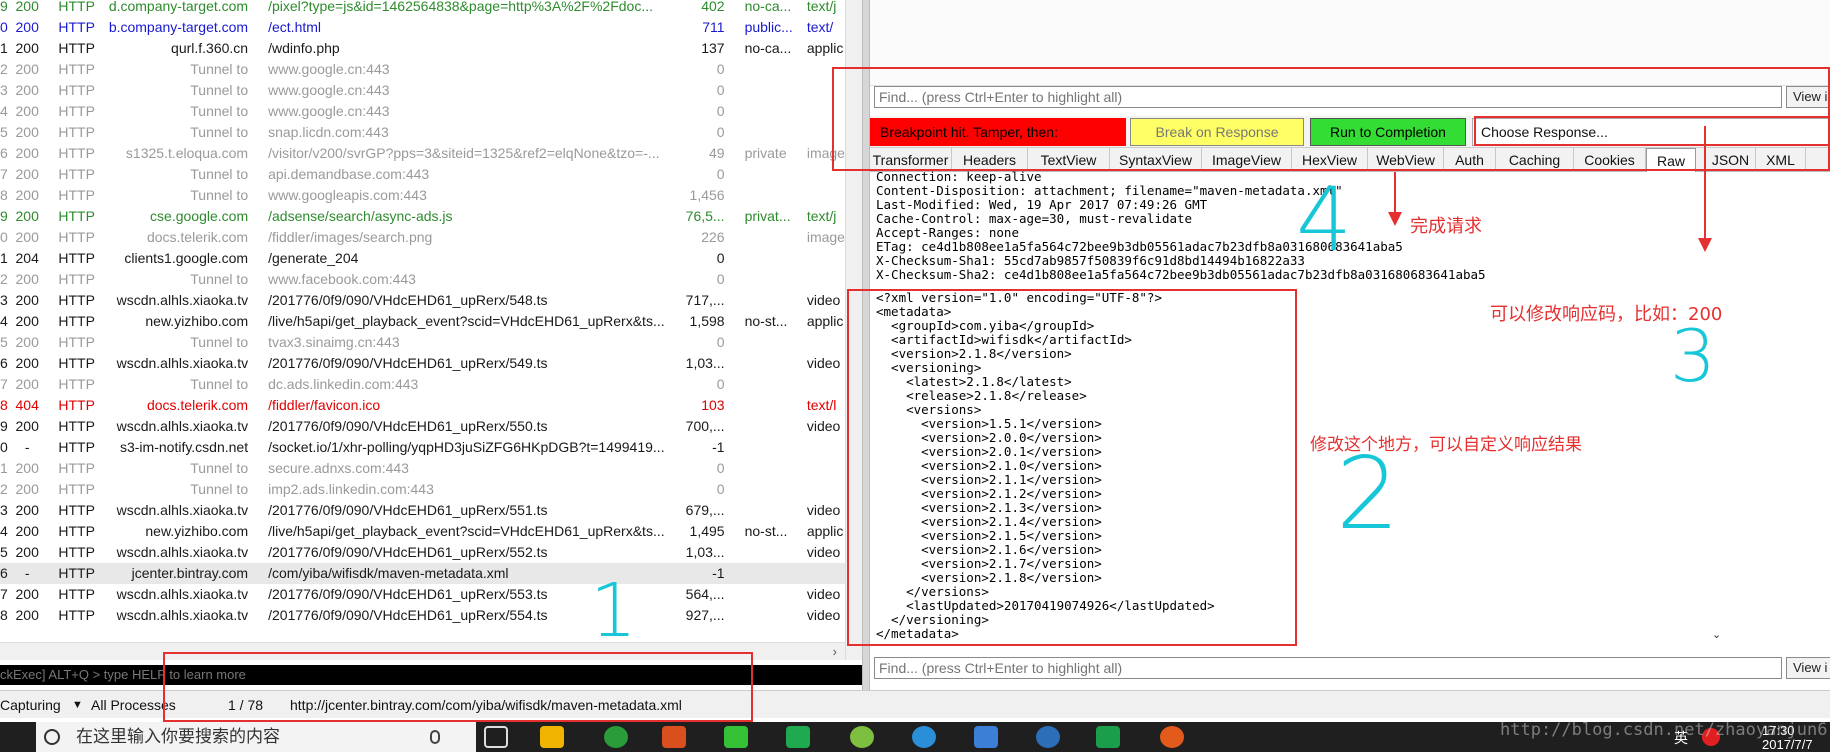 The width and height of the screenshot is (1830, 752). I want to click on tab-transformer: Transformer, so click(911, 160).